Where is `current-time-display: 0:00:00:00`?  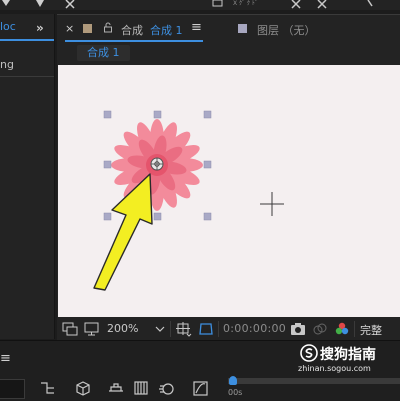 current-time-display: 0:00:00:00 is located at coordinates (254, 328).